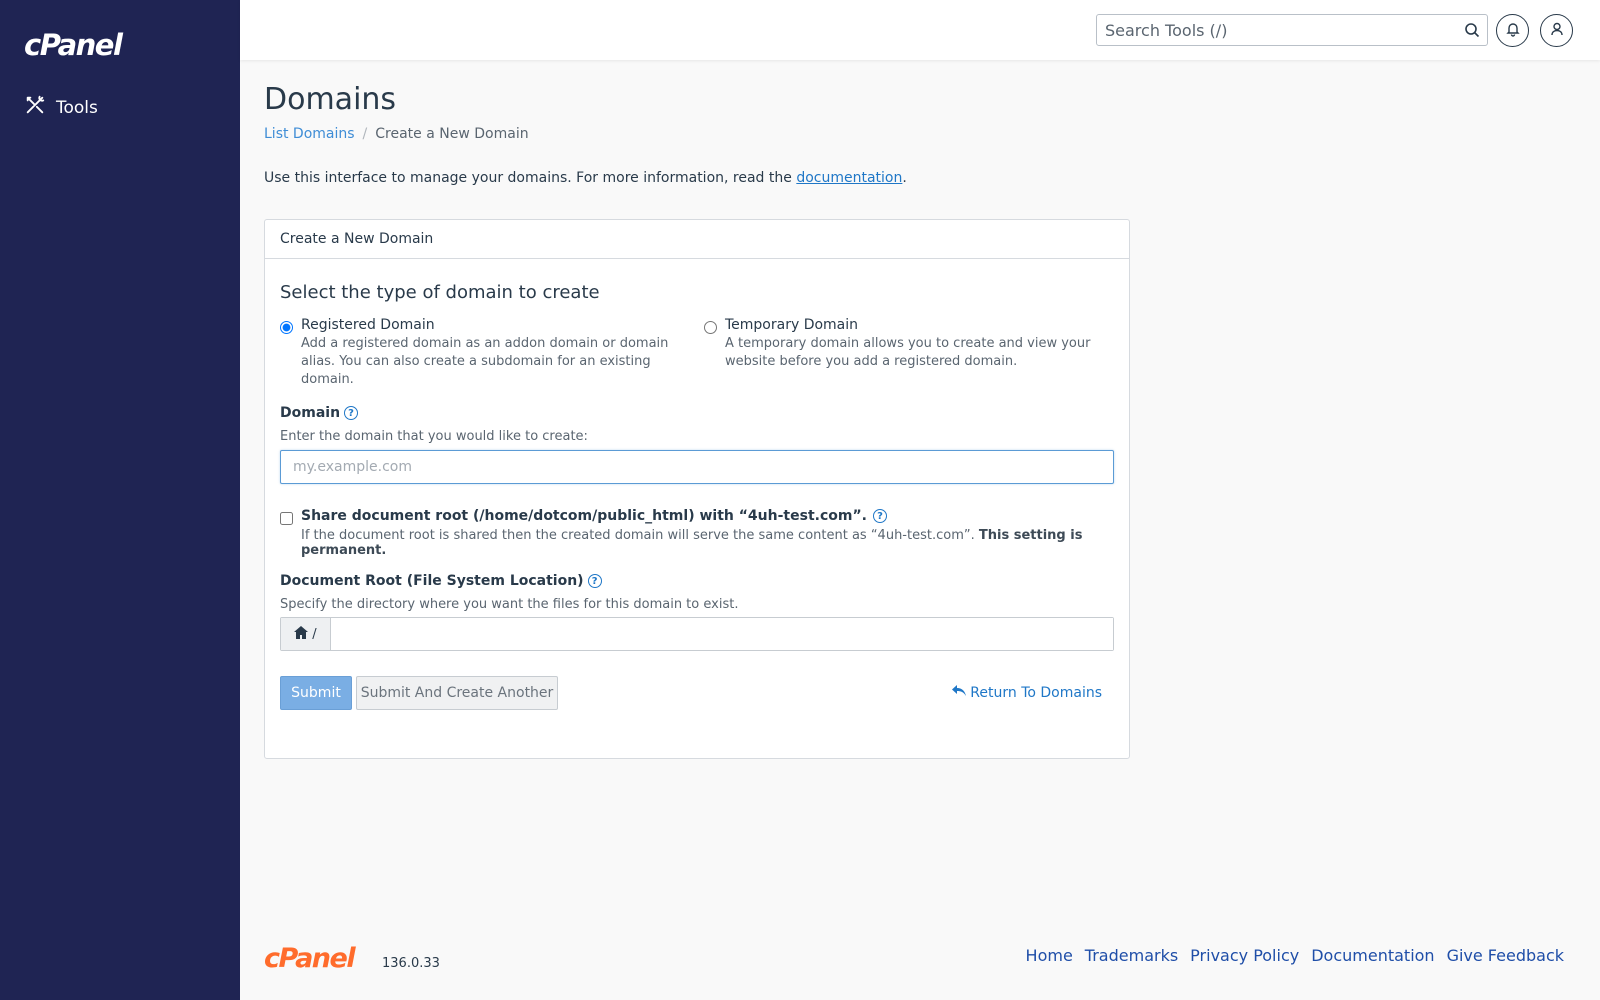  Describe the element at coordinates (314, 634) in the screenshot. I see `docroot-prefix-slash: /` at that location.